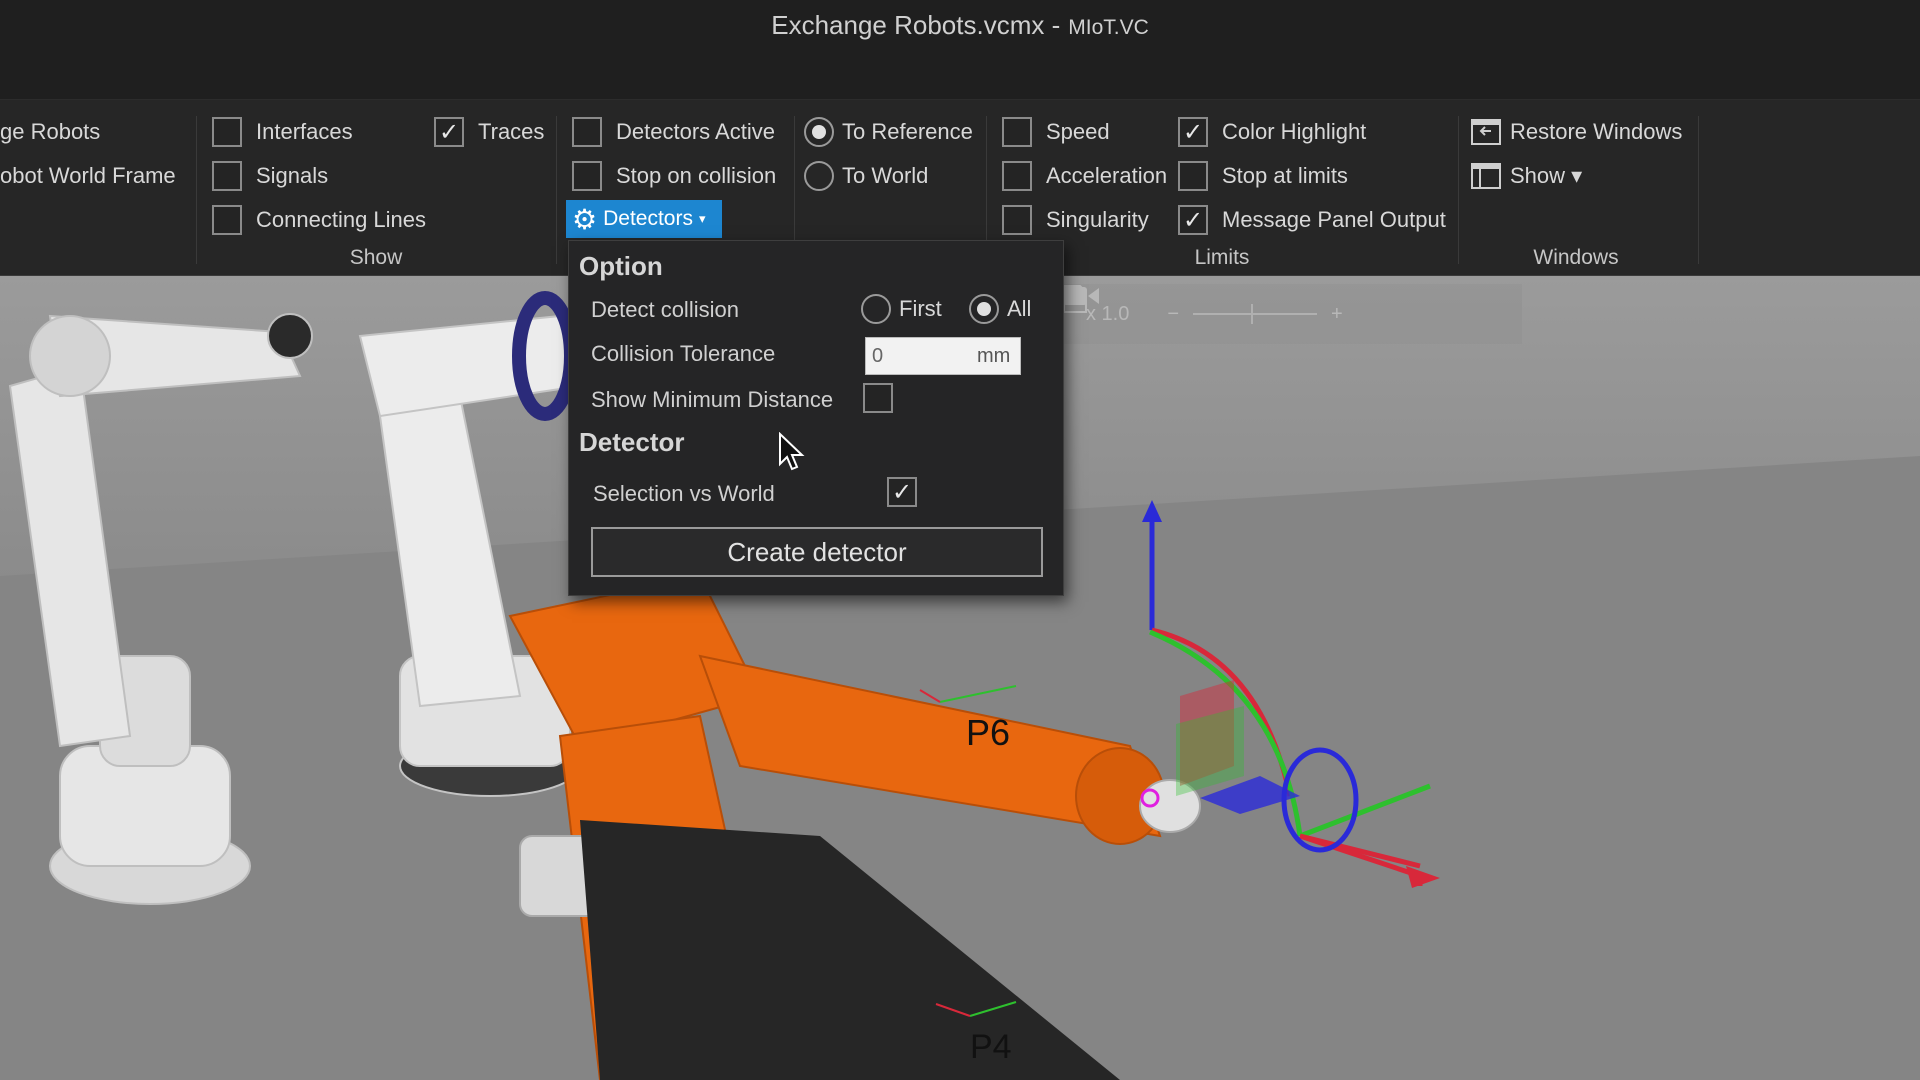 This screenshot has height=1080, width=1920. What do you see at coordinates (712, 399) in the screenshot?
I see `show-minimum-distance-label: Show Minimum Distance` at bounding box center [712, 399].